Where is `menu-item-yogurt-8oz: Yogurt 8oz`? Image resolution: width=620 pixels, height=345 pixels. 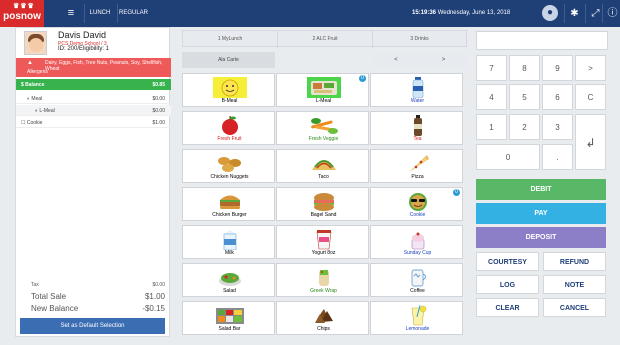 menu-item-yogurt-8oz: Yogurt 8oz is located at coordinates (322, 242).